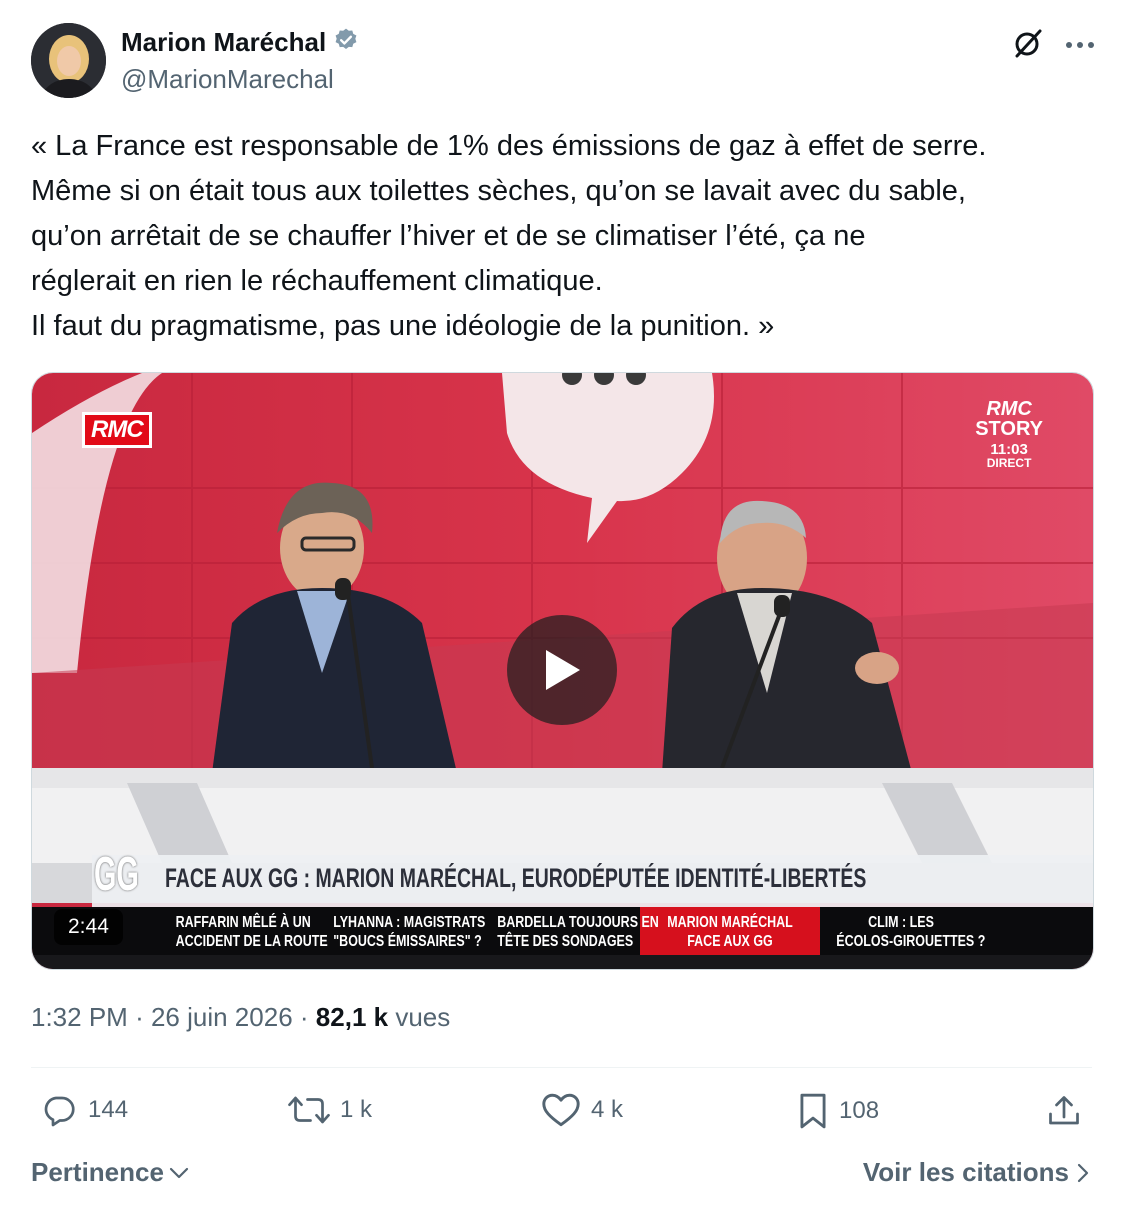  What do you see at coordinates (227, 79) in the screenshot?
I see `author-handle: @MarionMarechal` at bounding box center [227, 79].